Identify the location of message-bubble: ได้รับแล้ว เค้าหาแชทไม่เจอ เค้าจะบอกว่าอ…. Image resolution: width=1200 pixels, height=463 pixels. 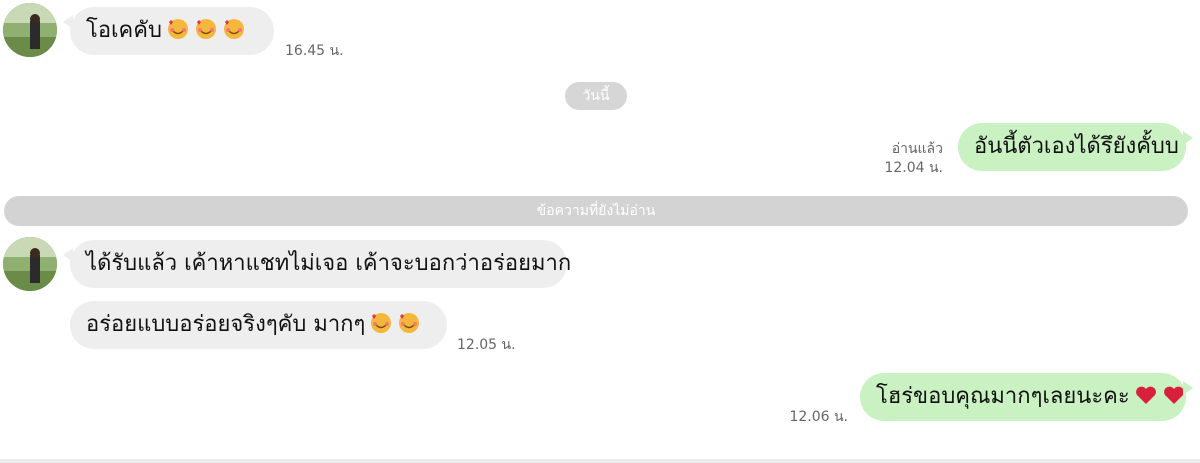
(317, 264).